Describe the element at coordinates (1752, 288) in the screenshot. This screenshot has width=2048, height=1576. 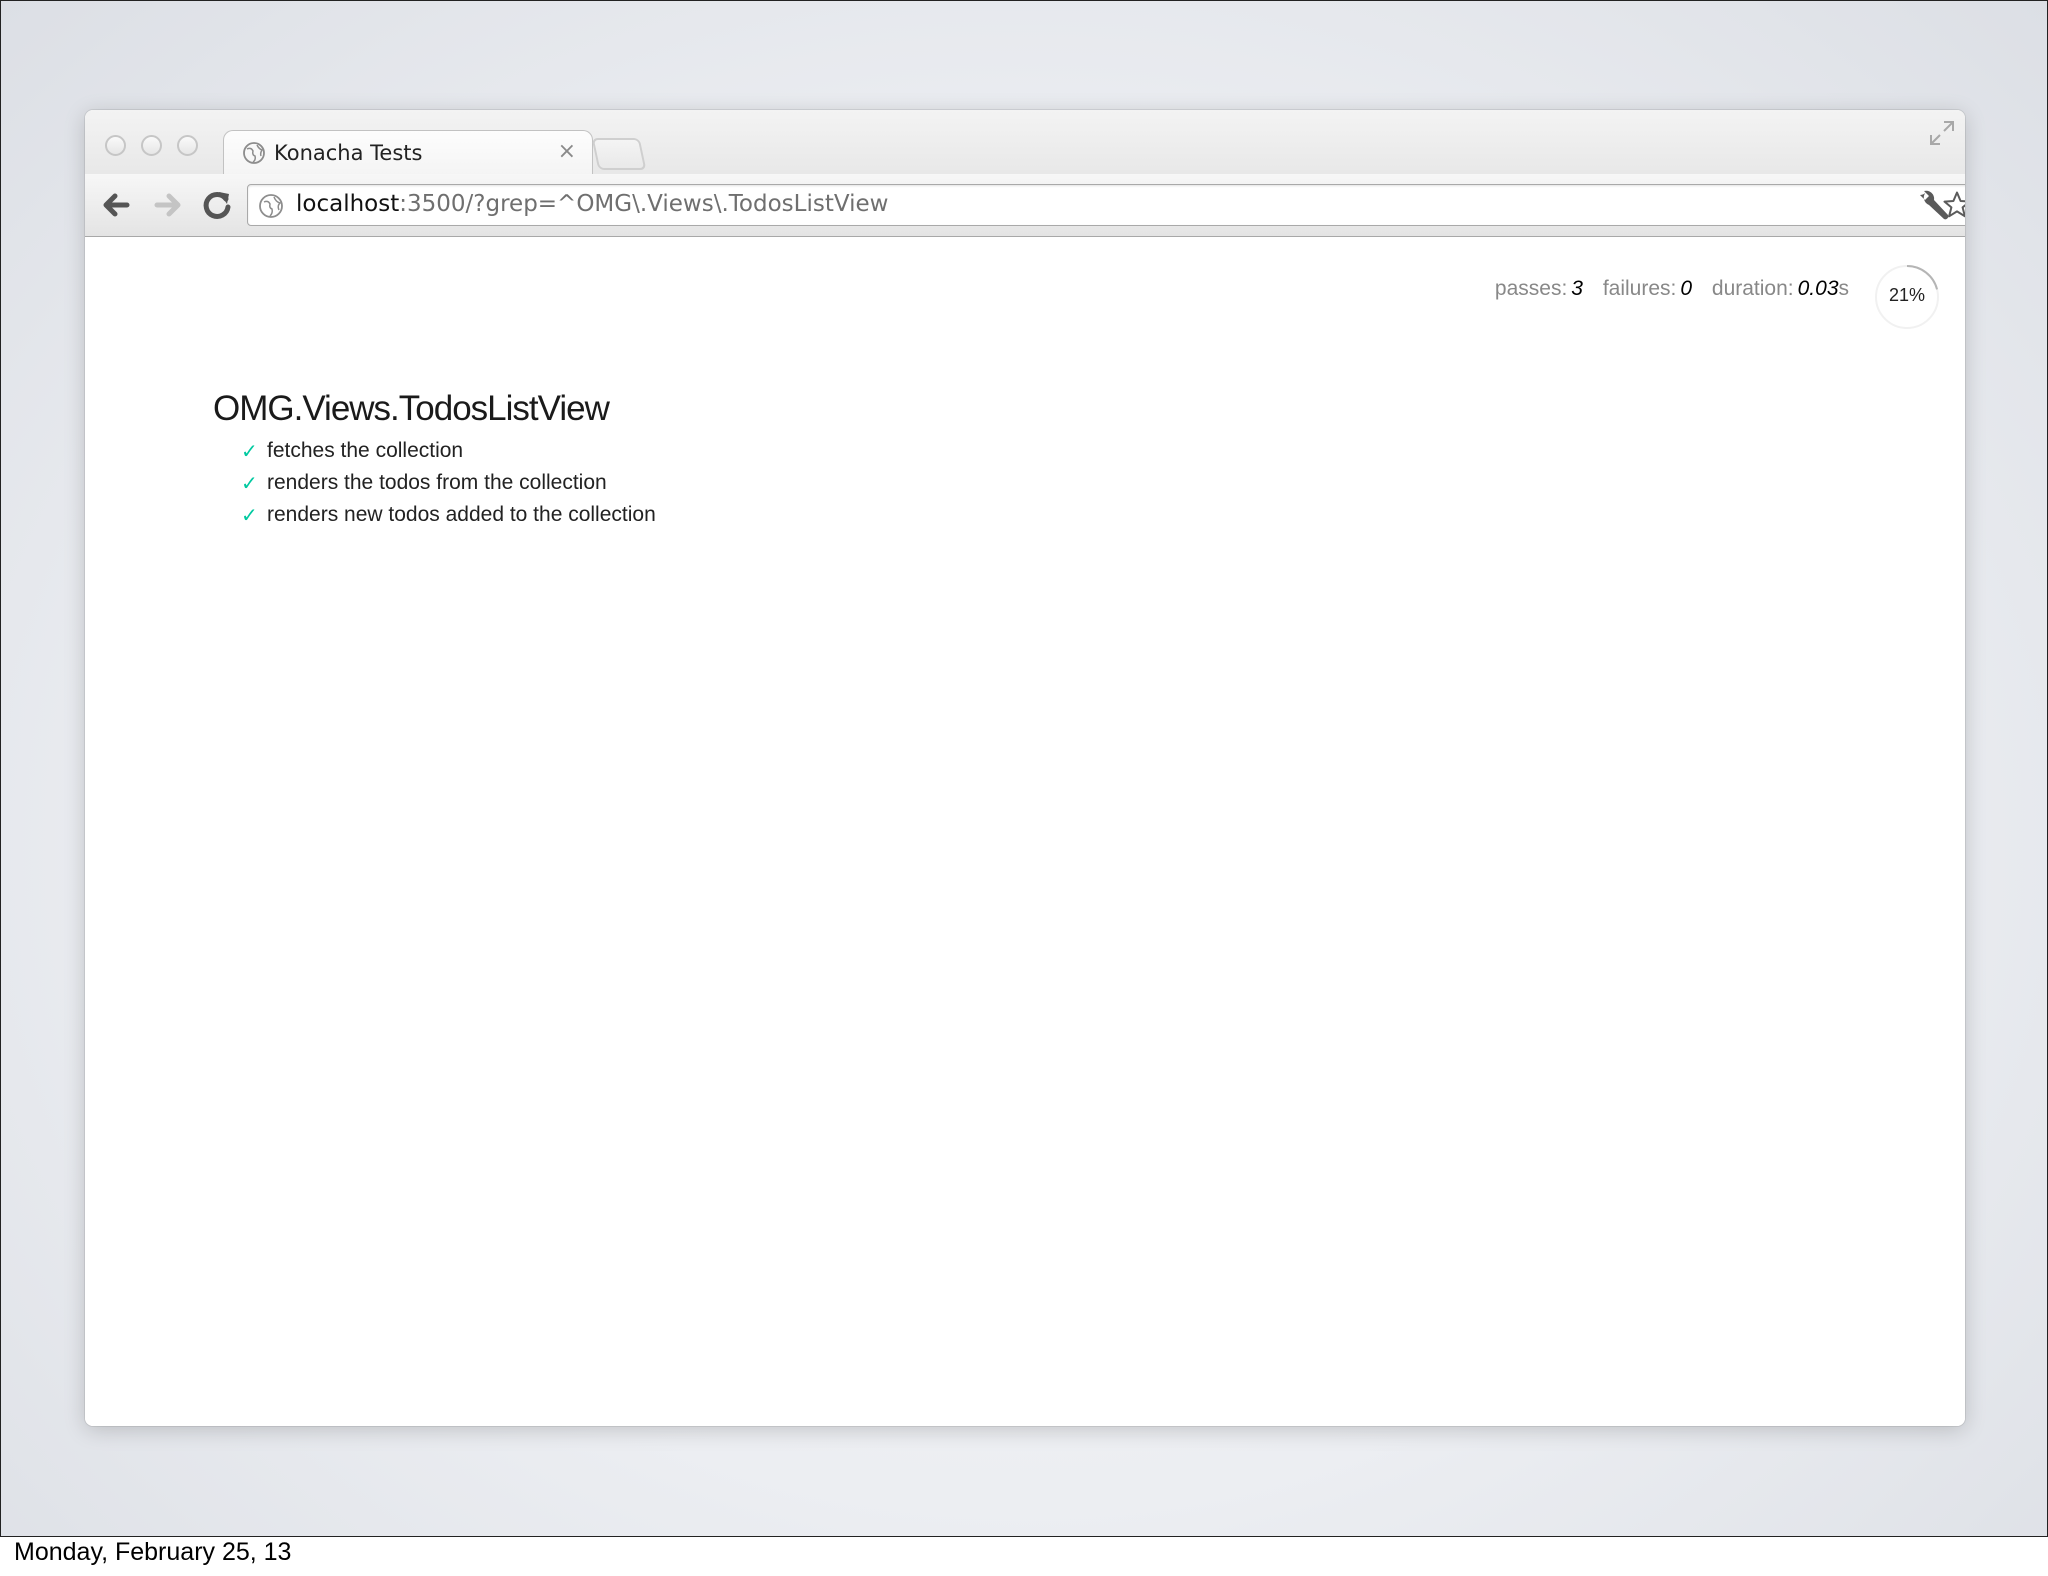
I see `duration-label: duration:` at that location.